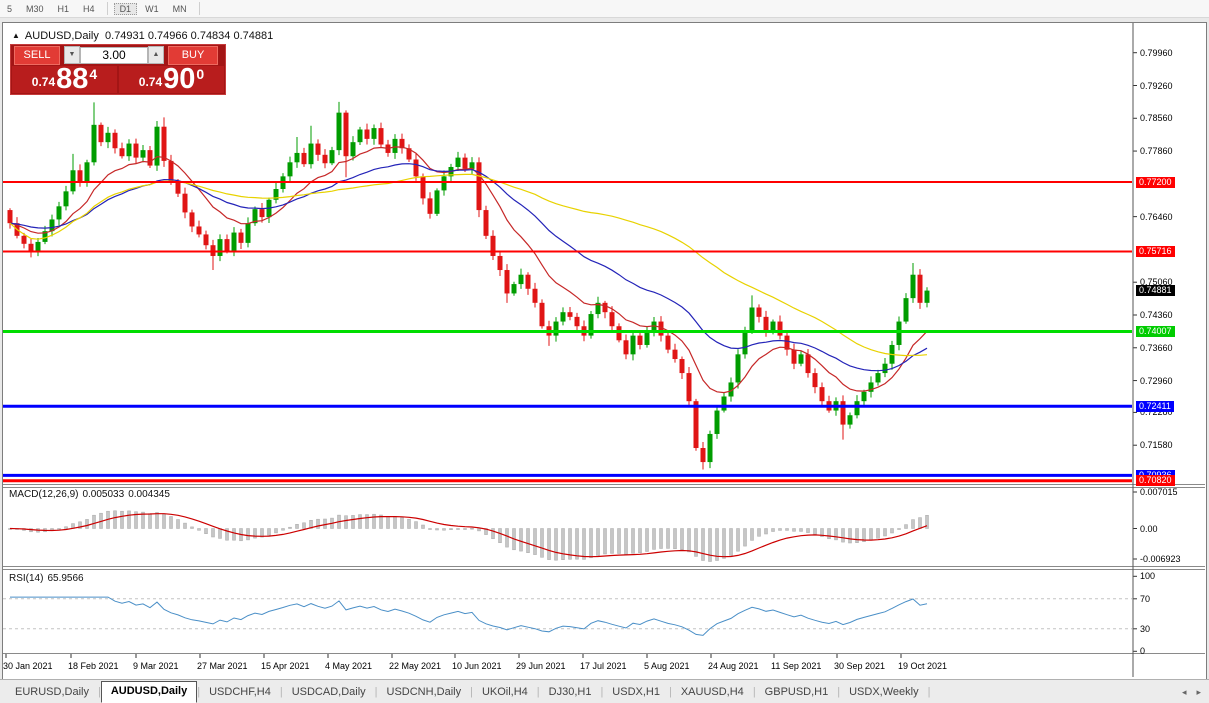  I want to click on price-axis-tick-label: 0.77860, so click(1156, 151).